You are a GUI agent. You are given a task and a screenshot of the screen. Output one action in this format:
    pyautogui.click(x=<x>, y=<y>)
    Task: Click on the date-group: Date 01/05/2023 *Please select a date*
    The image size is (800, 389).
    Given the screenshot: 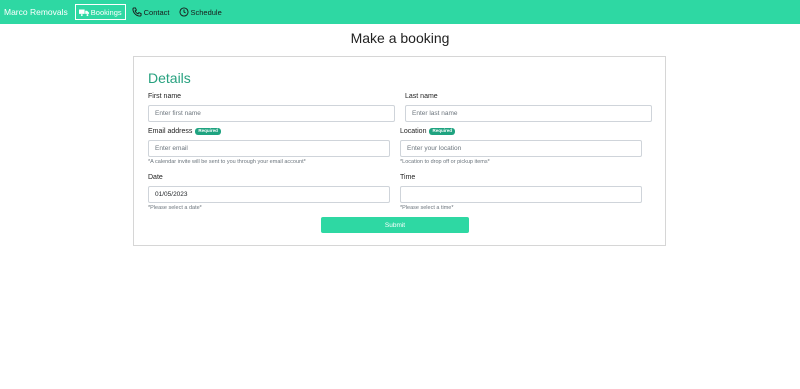 What is the action you would take?
    pyautogui.click(x=269, y=192)
    